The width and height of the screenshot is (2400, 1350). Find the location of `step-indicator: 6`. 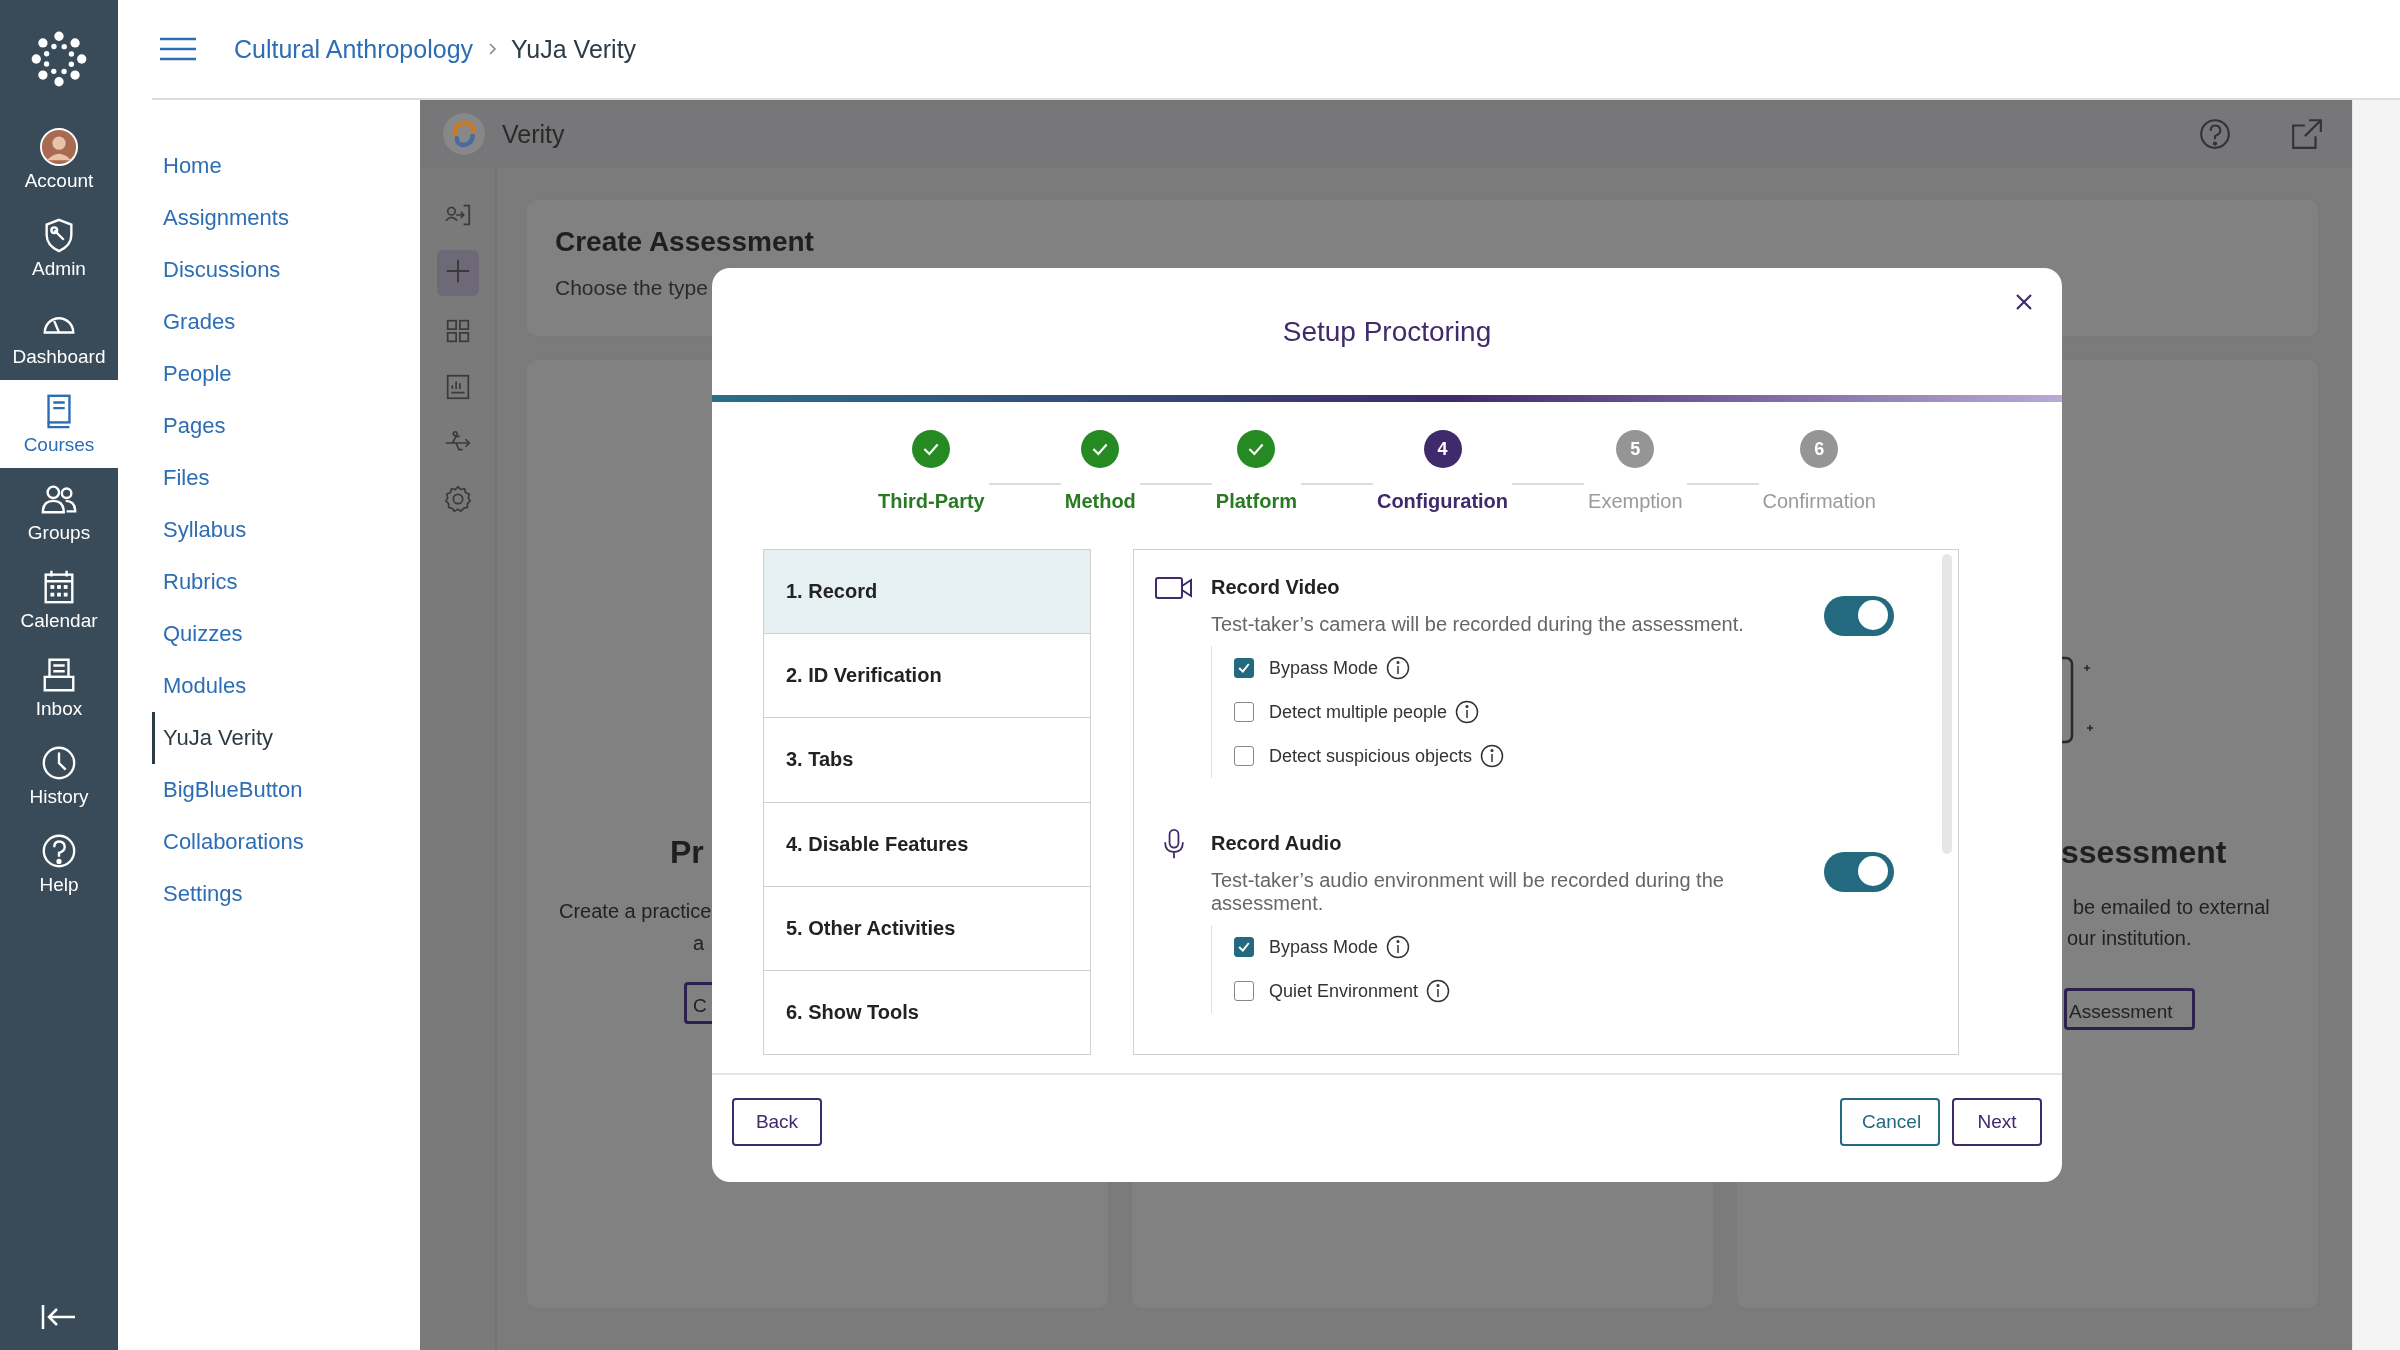

step-indicator: 6 is located at coordinates (1819, 449).